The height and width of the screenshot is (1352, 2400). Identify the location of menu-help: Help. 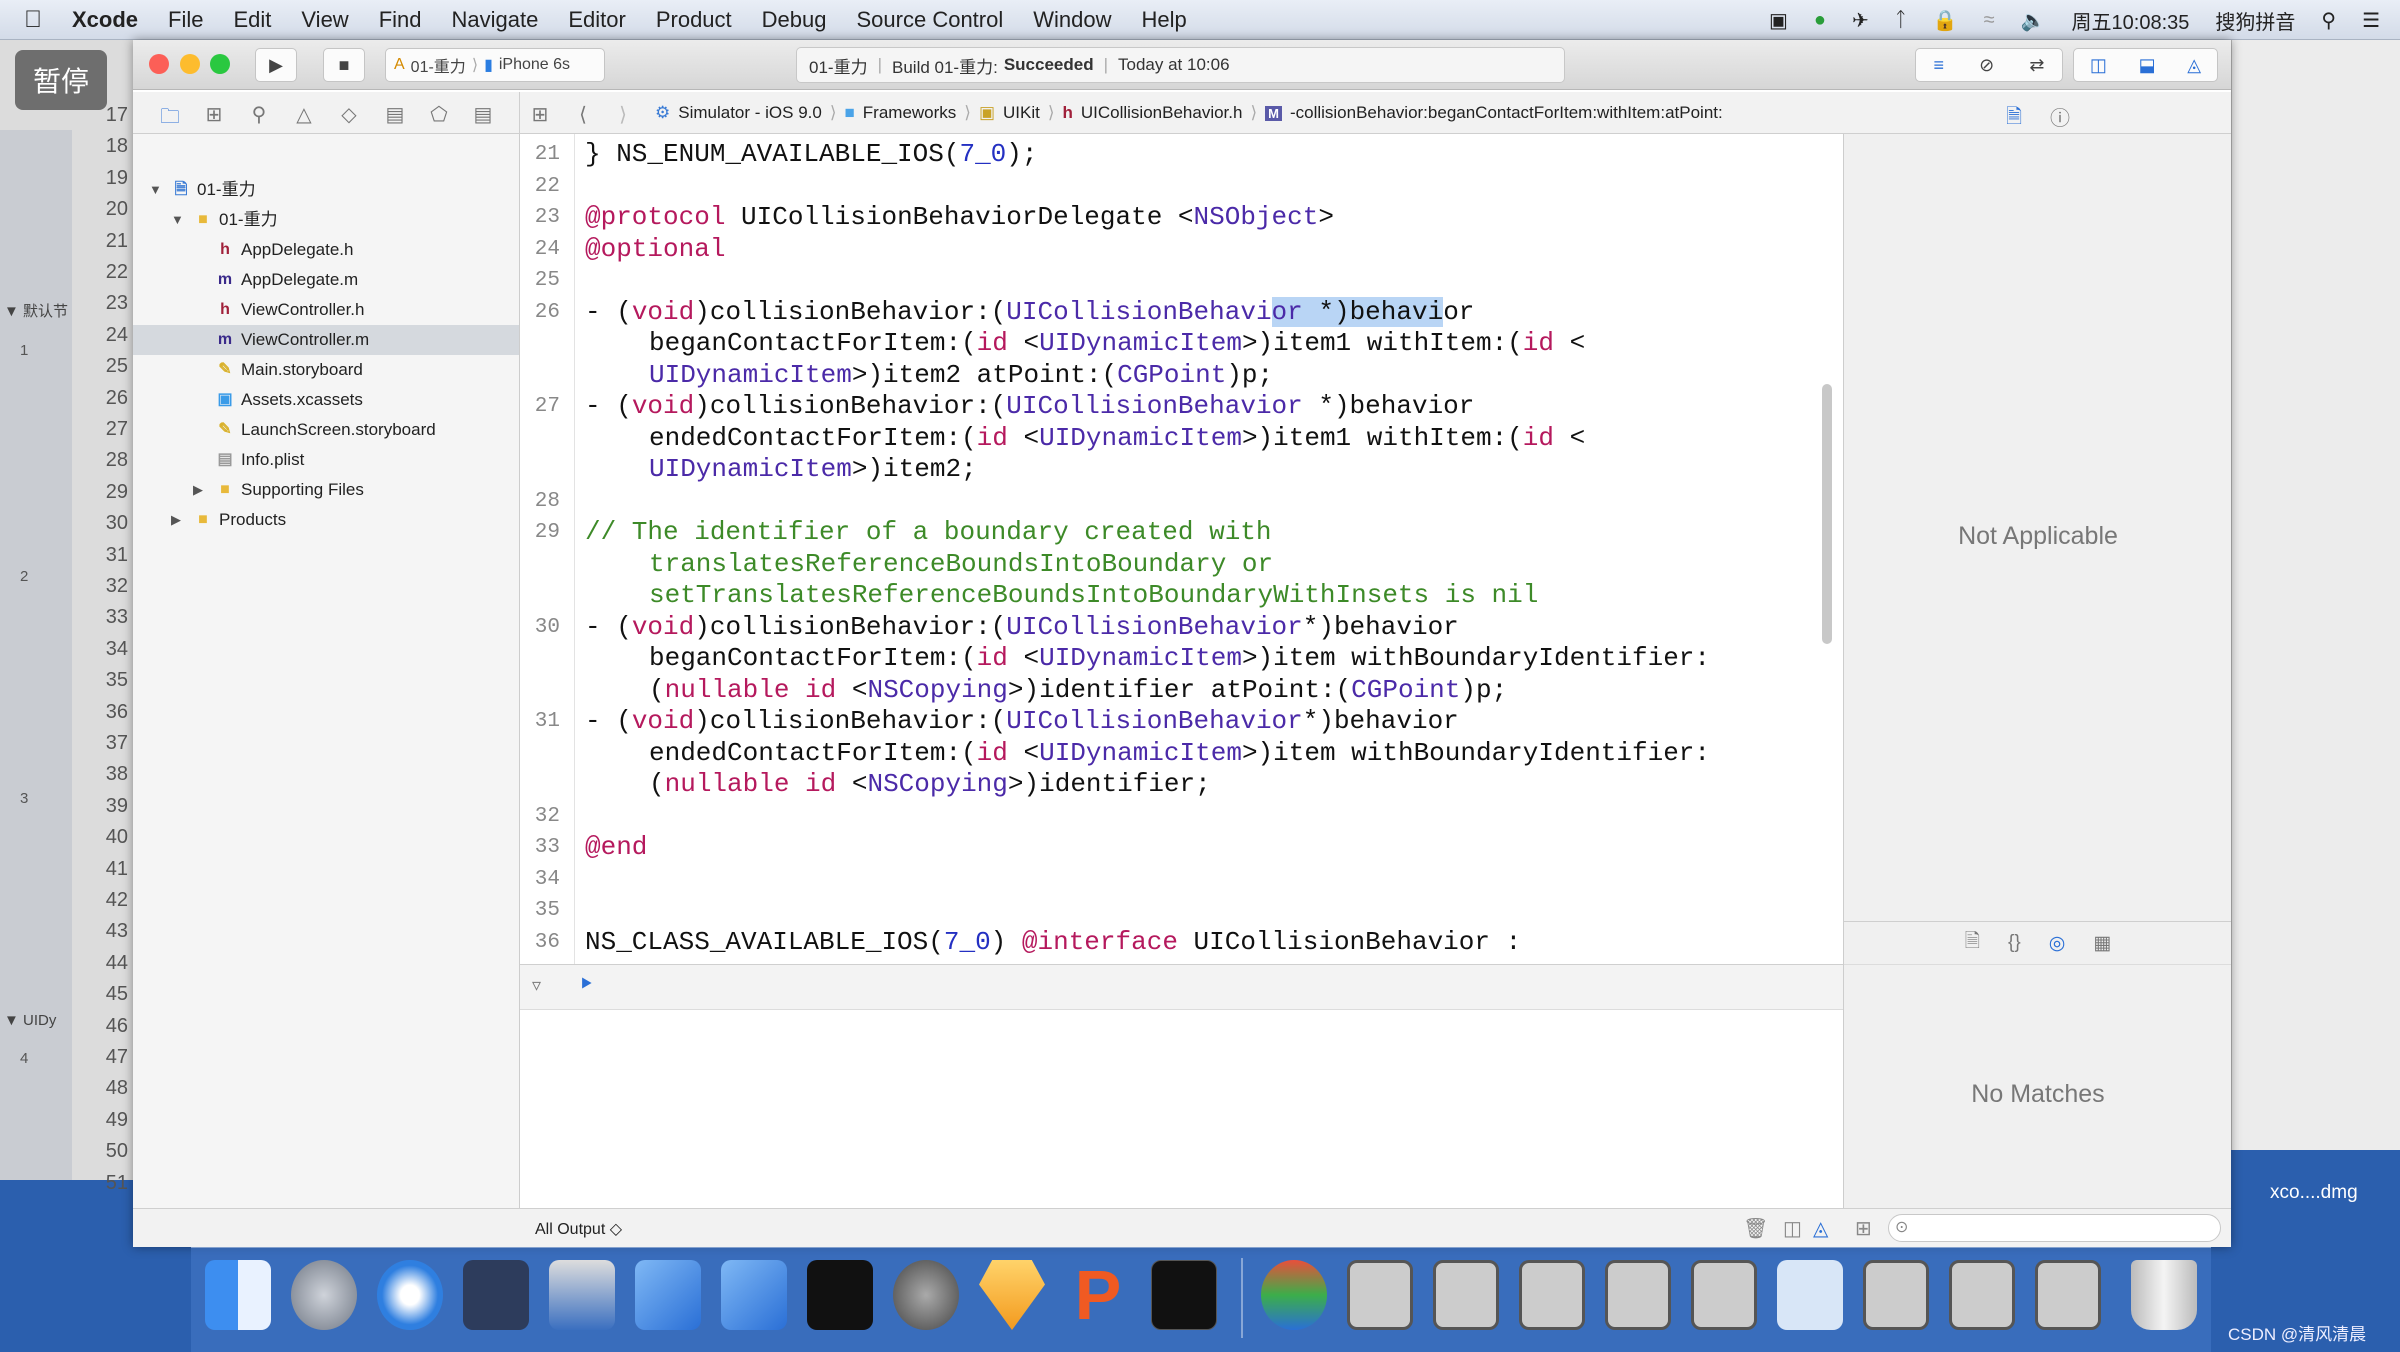
(1164, 20).